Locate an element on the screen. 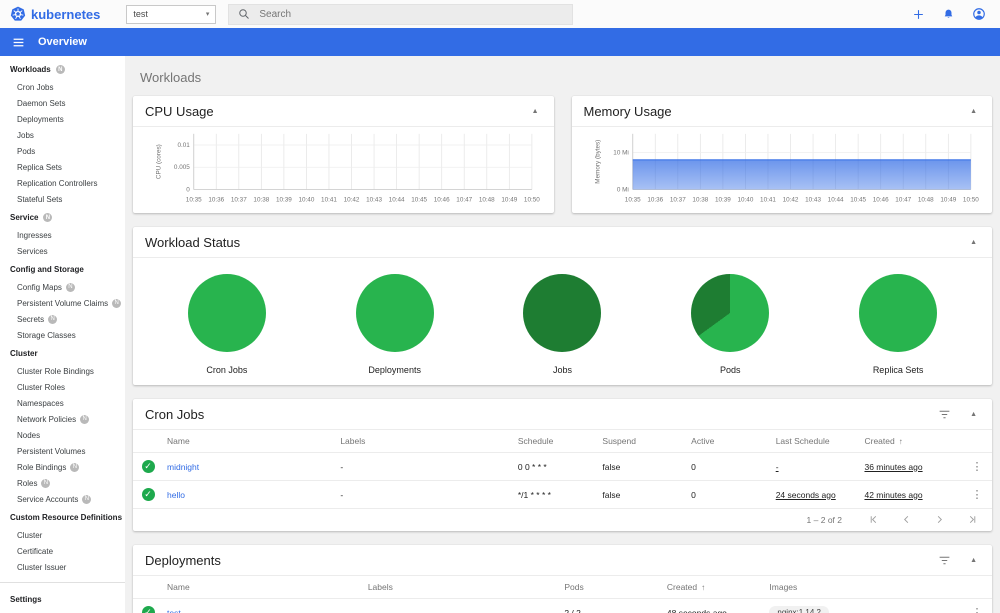 This screenshot has height=613, width=1000. svg-text: 10:35 is located at coordinates (194, 199).